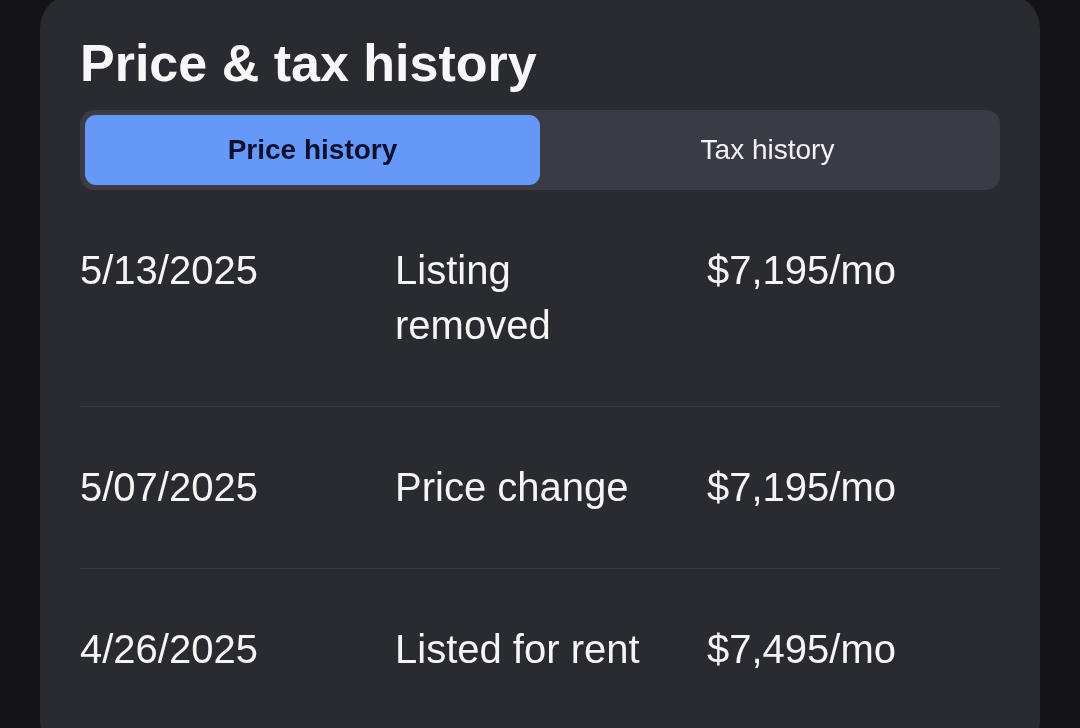 This screenshot has width=1080, height=728. Describe the element at coordinates (518, 649) in the screenshot. I see `event-cell-text: Listed for rent` at that location.